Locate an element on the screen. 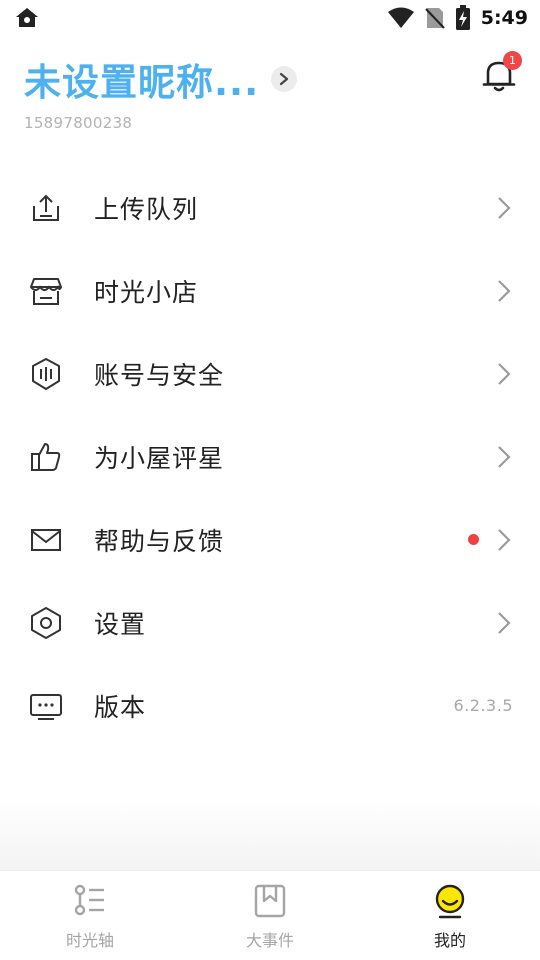  mail-icon is located at coordinates (46, 540).